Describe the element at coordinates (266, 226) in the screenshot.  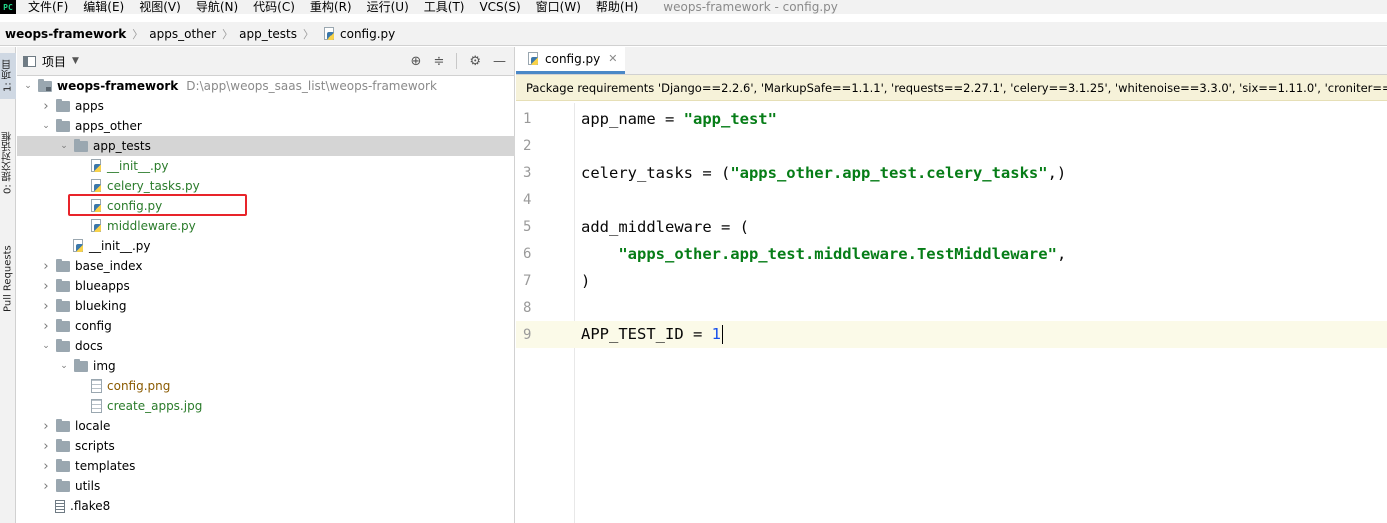
I see `tree-item: middleware.py` at that location.